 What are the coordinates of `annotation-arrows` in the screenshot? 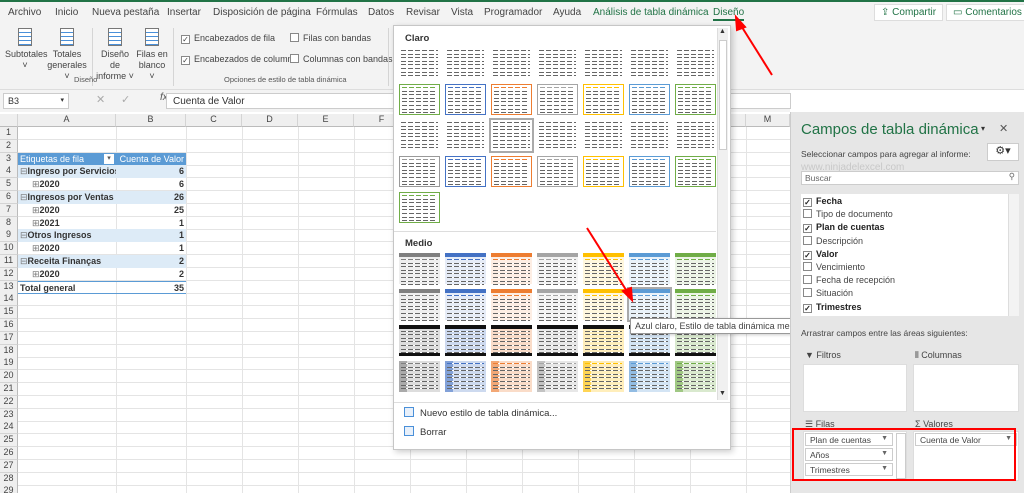 It's located at (679, 158).